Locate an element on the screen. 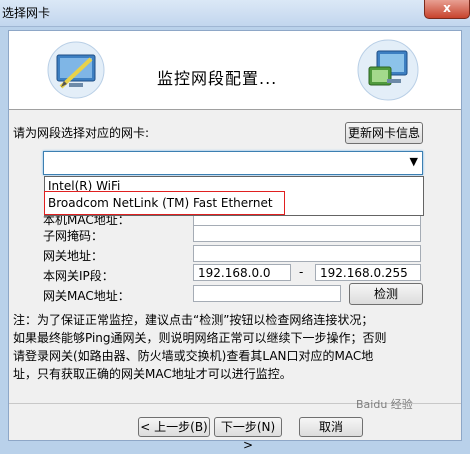 The image size is (470, 454). note-line: 址，只有获取正确的网关MAC地址才可以进行监控。 is located at coordinates (152, 374).